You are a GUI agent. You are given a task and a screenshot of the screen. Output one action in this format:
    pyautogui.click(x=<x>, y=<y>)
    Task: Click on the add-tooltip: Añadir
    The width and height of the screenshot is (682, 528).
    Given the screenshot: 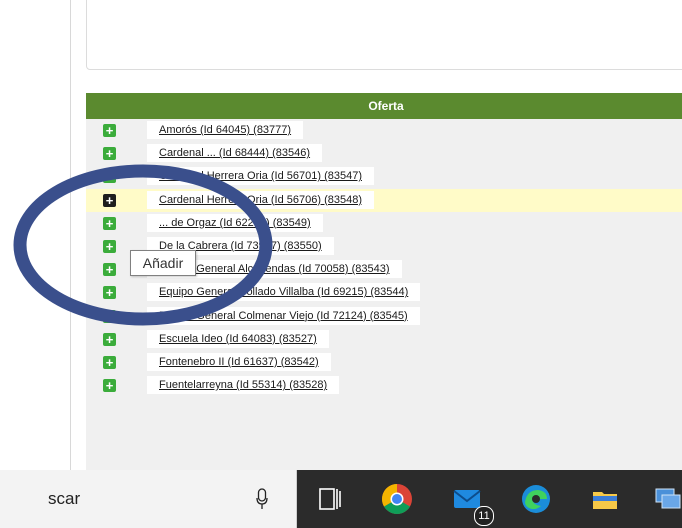 What is the action you would take?
    pyautogui.click(x=163, y=263)
    